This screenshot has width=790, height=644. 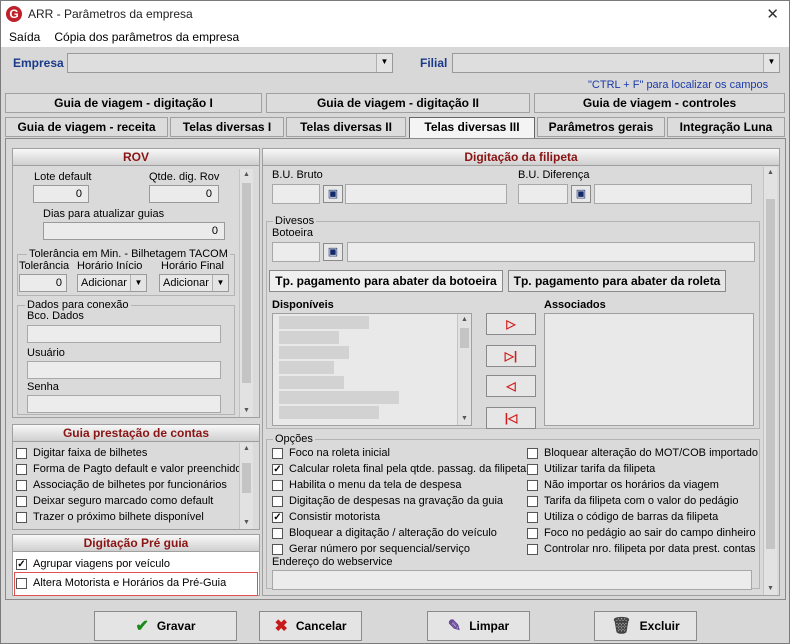 What do you see at coordinates (642, 453) in the screenshot?
I see `opcao-bloquear-mot-cob: Bloquear alteração do MOT/COB importado` at bounding box center [642, 453].